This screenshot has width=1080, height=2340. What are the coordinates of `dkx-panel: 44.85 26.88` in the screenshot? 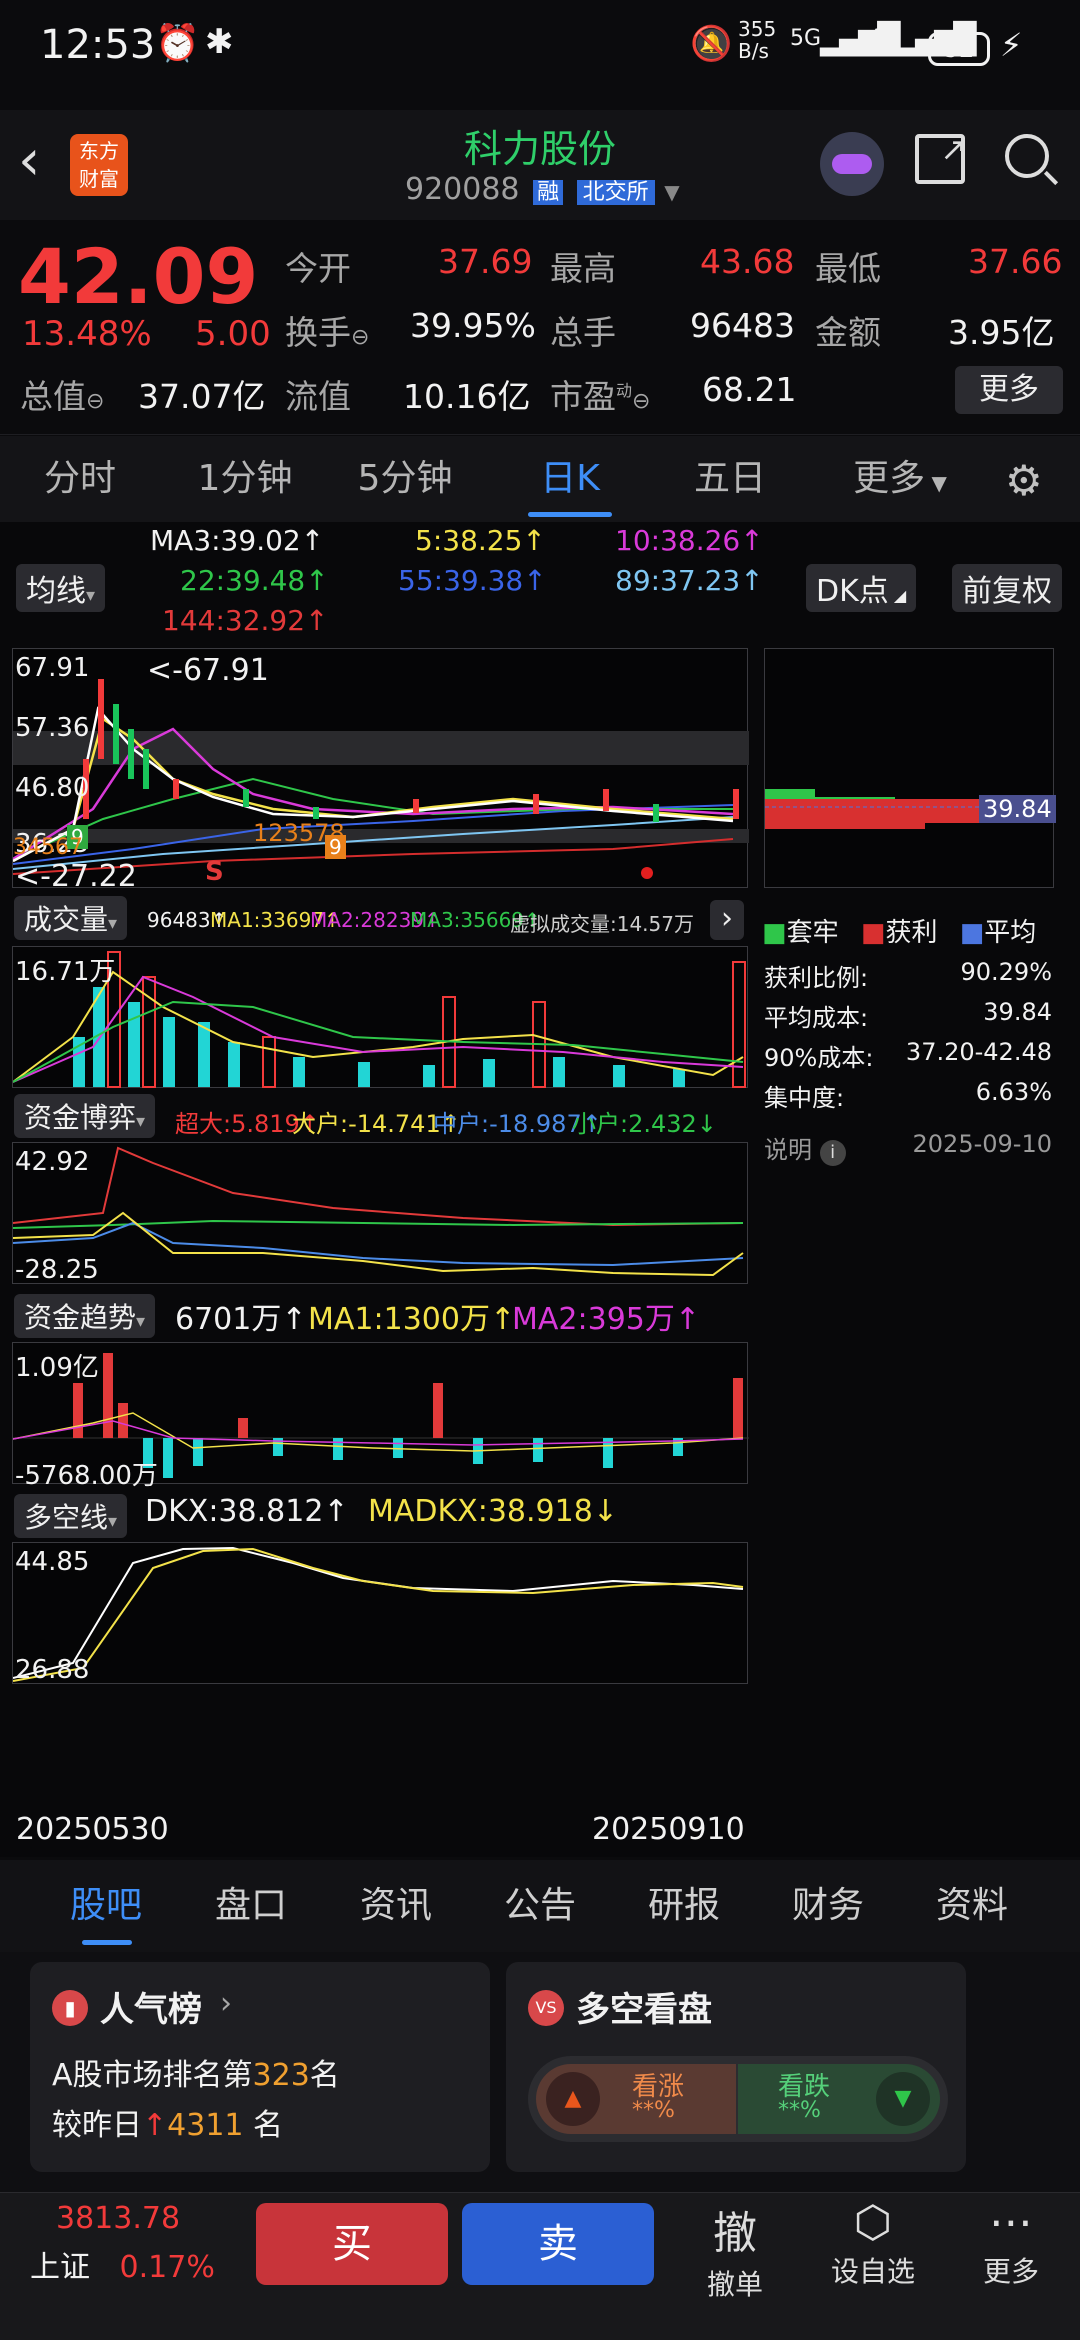 It's located at (380, 1613).